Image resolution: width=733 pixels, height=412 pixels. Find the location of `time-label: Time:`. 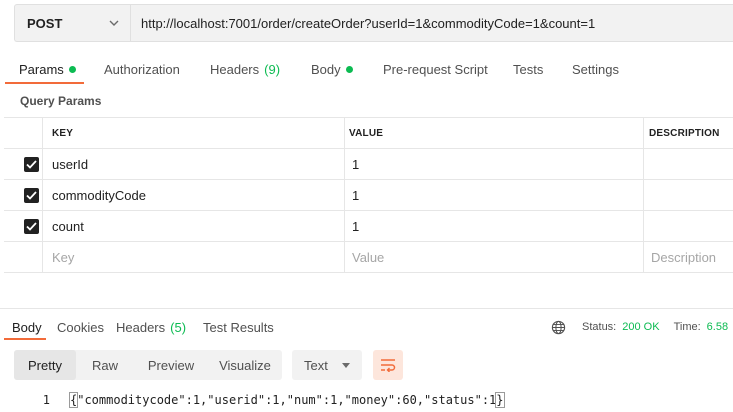

time-label: Time: is located at coordinates (687, 327).